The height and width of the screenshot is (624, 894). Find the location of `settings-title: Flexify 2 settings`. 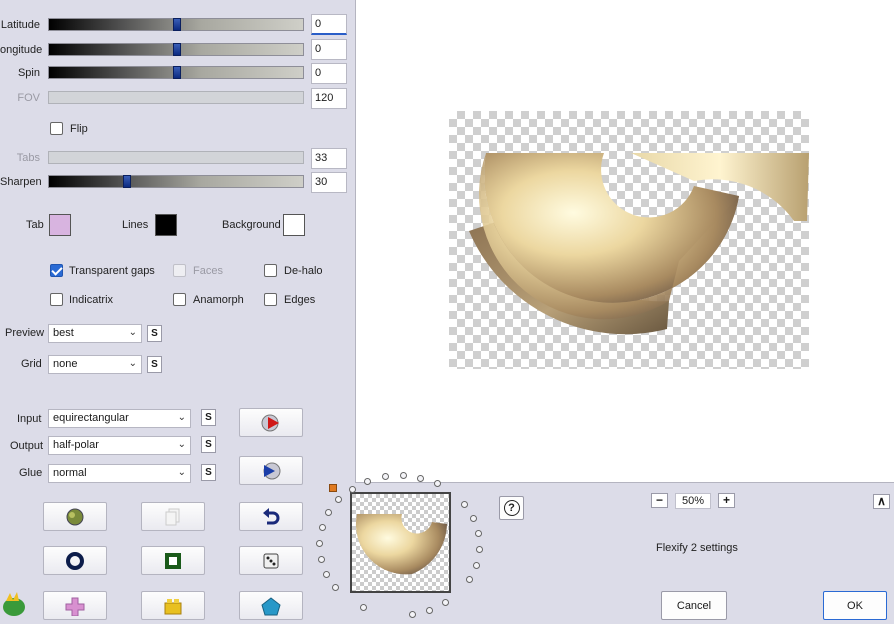

settings-title: Flexify 2 settings is located at coordinates (697, 548).